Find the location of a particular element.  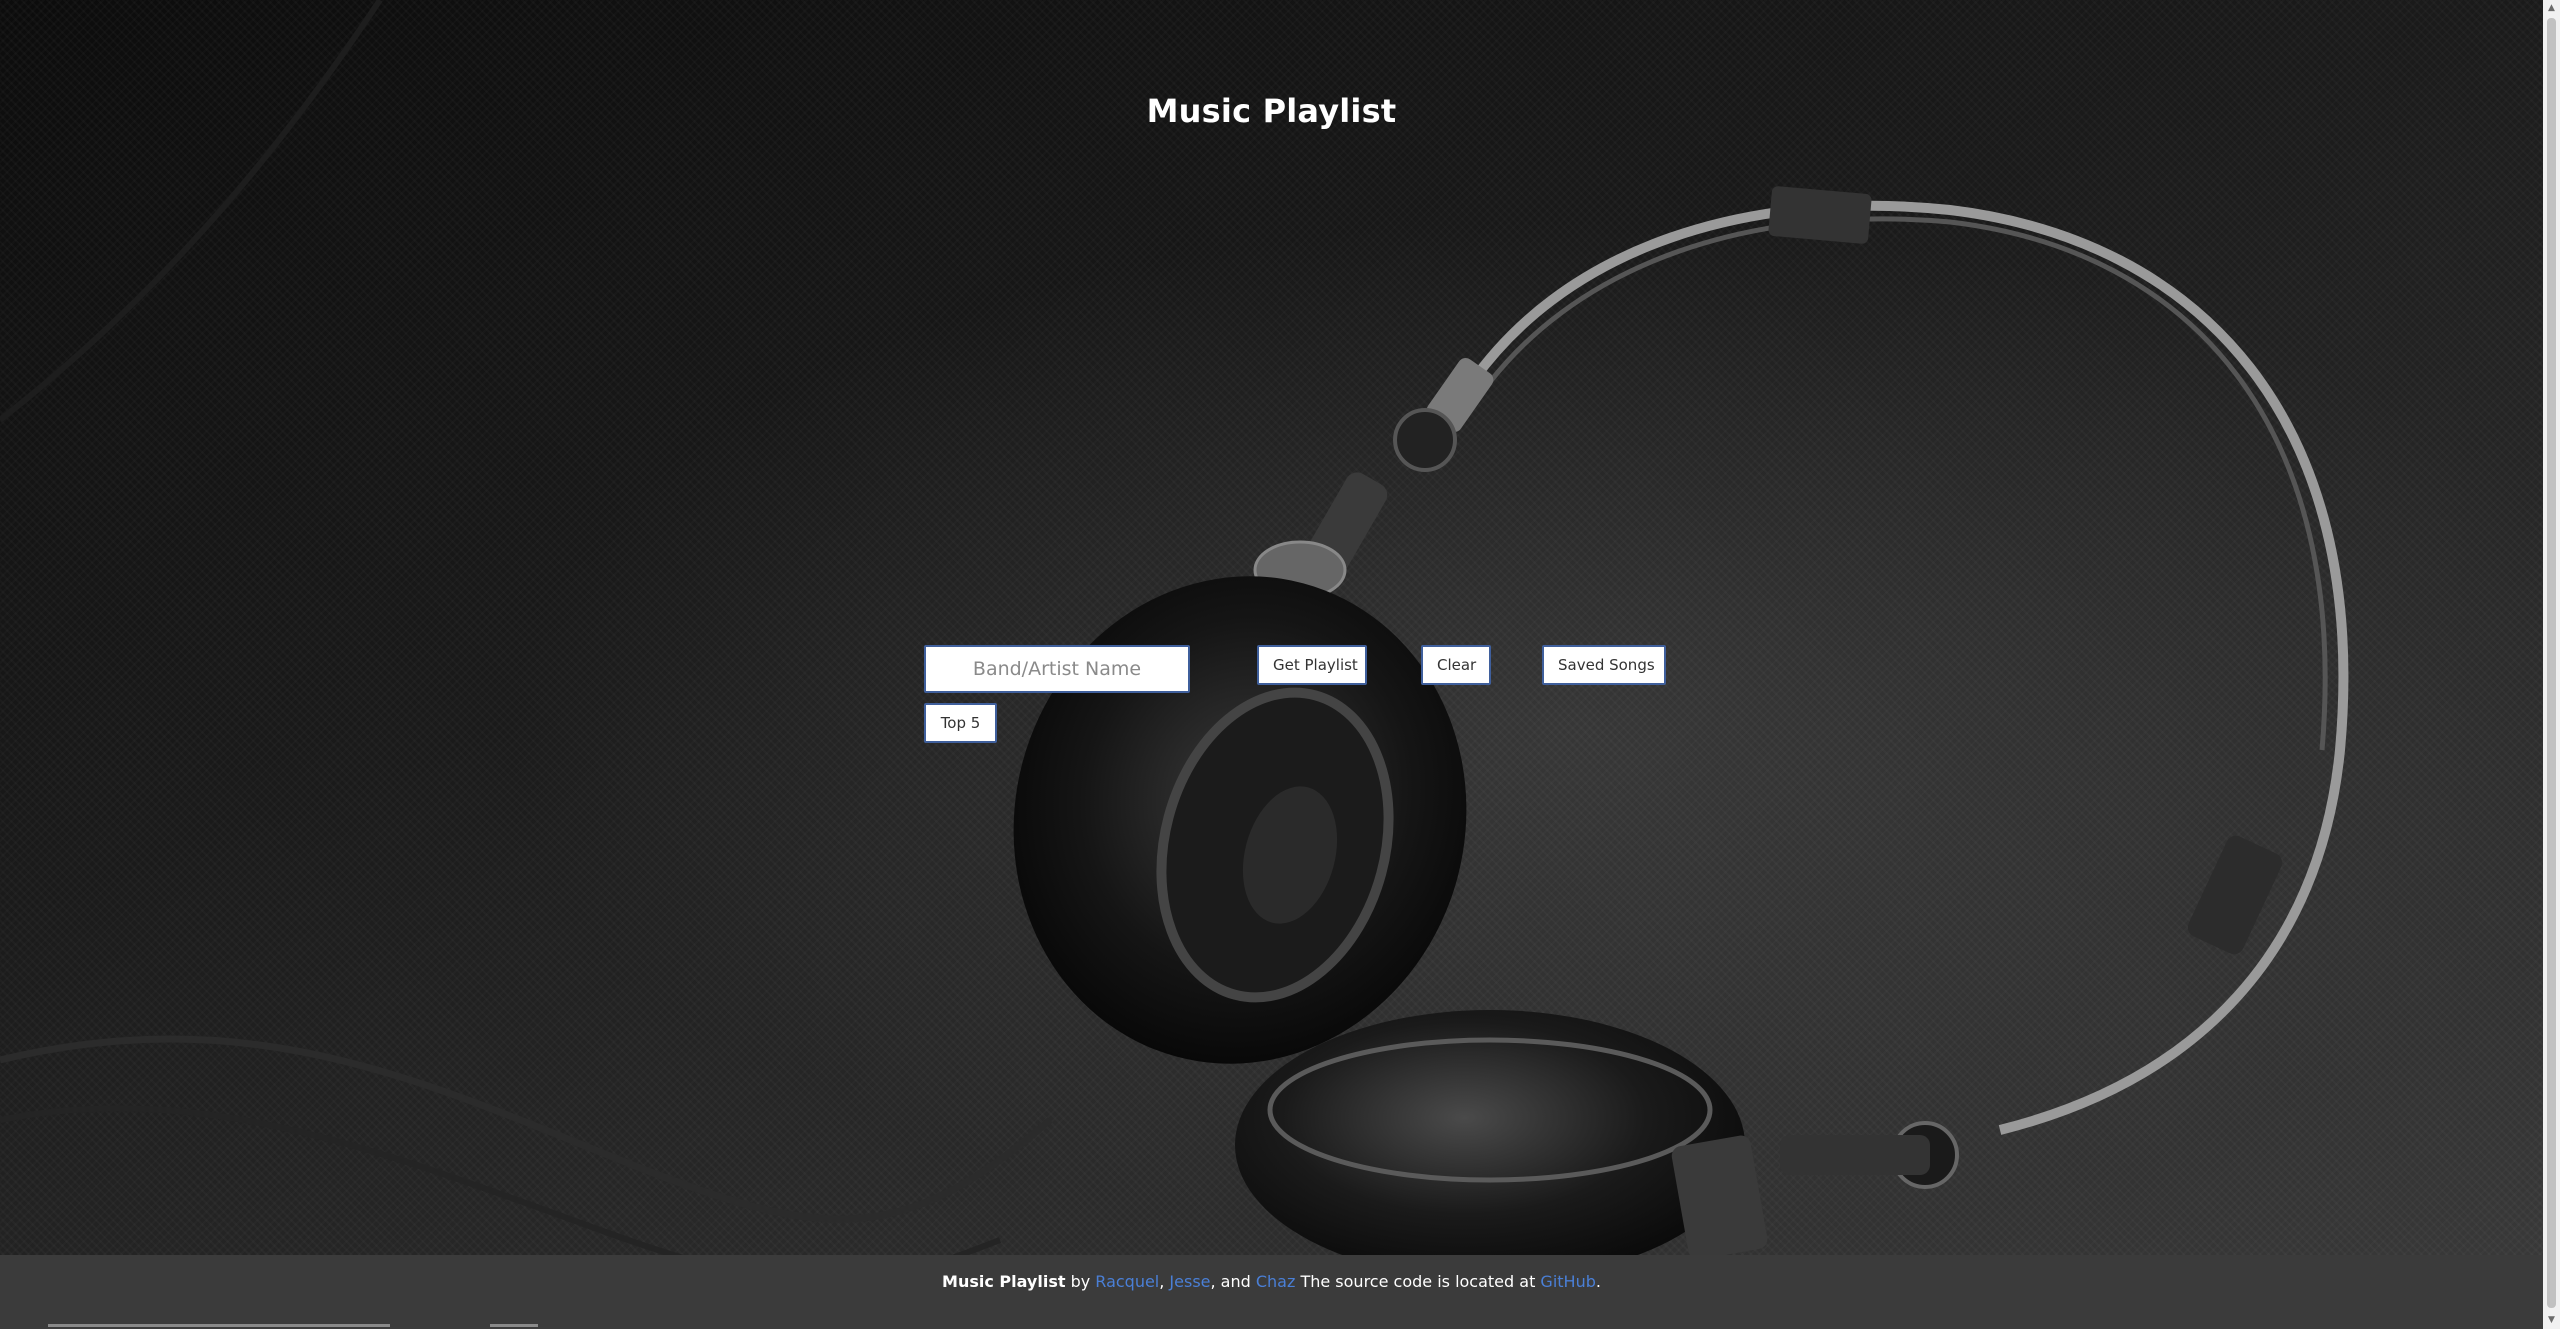

artist-search-input is located at coordinates (1057, 669).